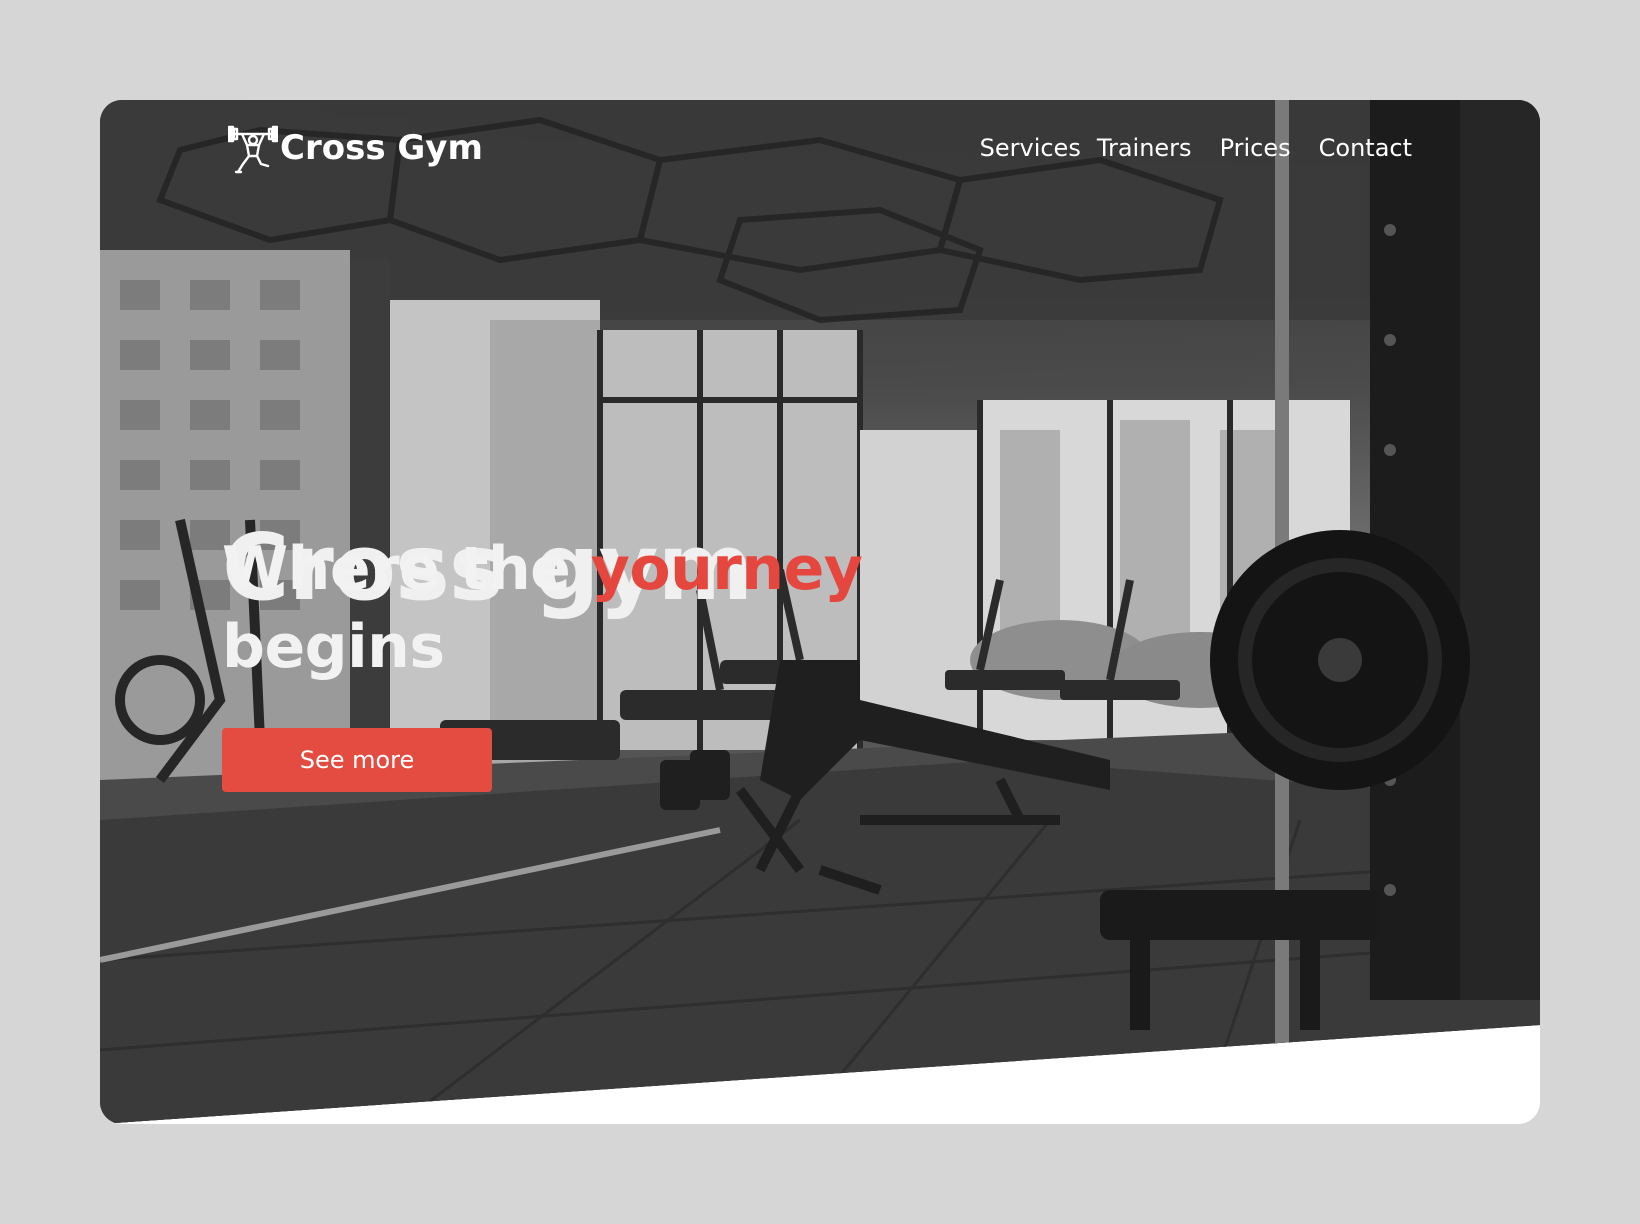 This screenshot has height=1224, width=1640. Describe the element at coordinates (406, 569) in the screenshot. I see `tagline-prefix: Where the` at that location.